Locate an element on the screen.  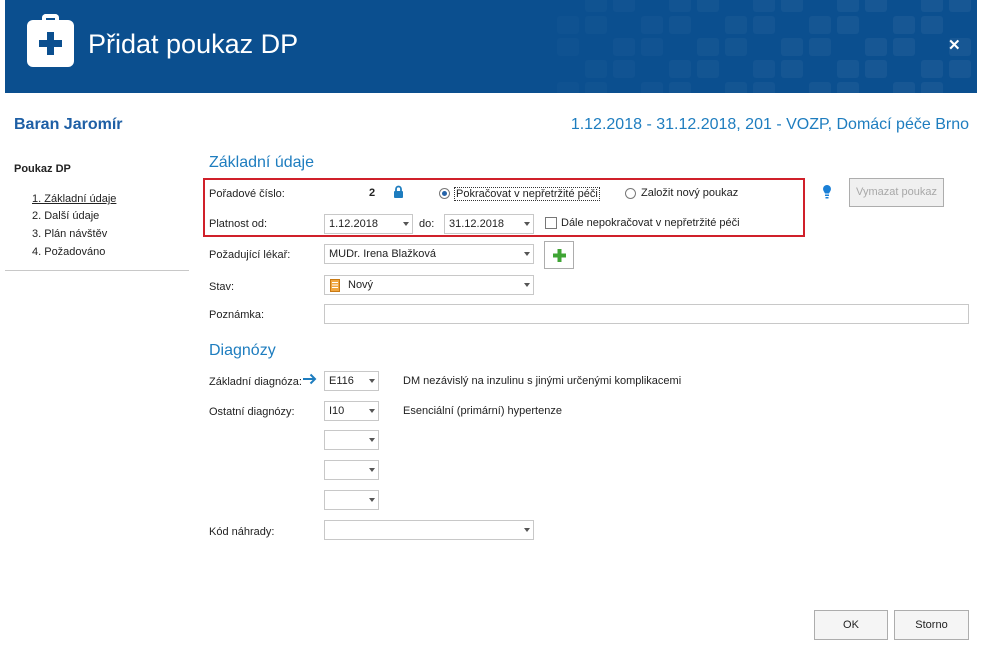
doctor-select: MUDr. Irena Blažková is located at coordinates (429, 254).